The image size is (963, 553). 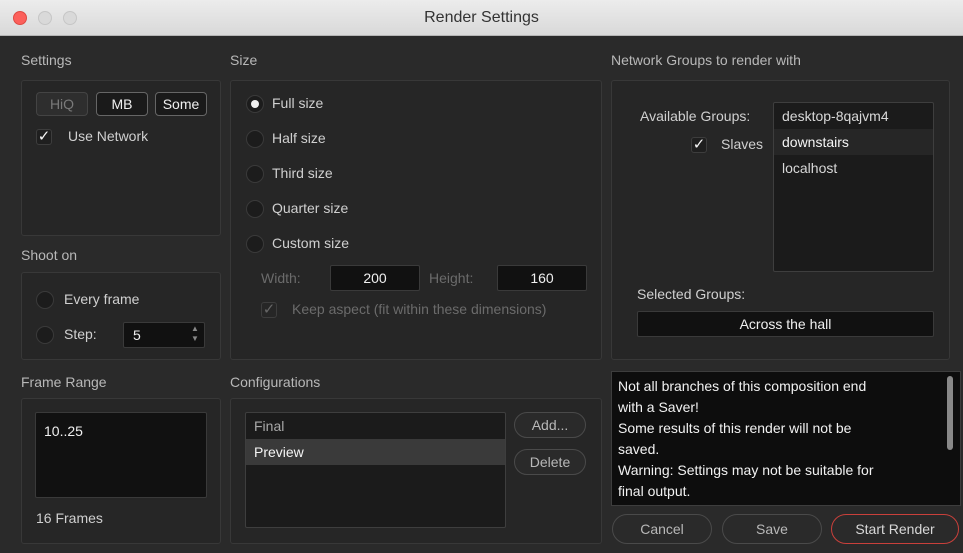 I want to click on frame-count-label: 16 Frames, so click(x=69, y=518).